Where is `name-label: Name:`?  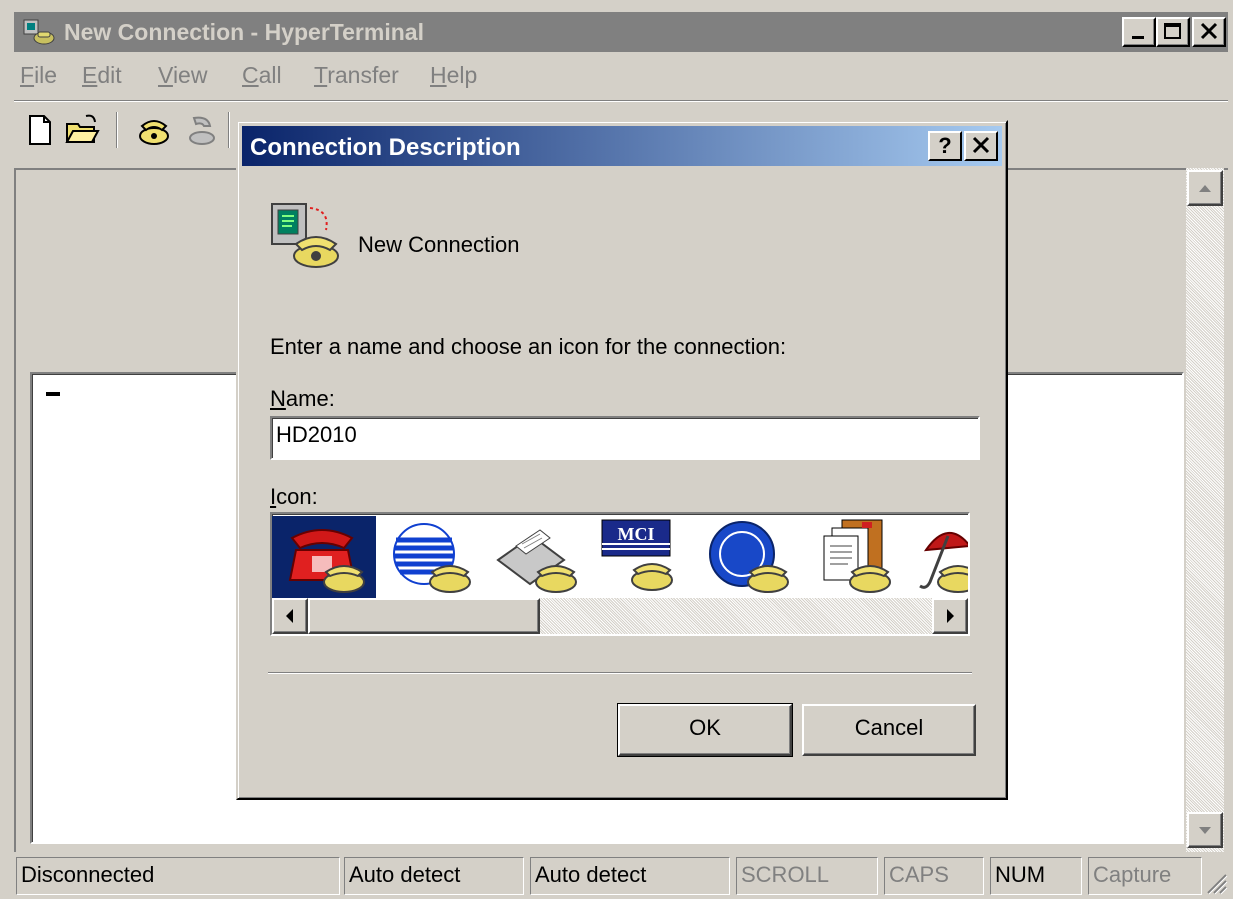 name-label: Name: is located at coordinates (302, 398).